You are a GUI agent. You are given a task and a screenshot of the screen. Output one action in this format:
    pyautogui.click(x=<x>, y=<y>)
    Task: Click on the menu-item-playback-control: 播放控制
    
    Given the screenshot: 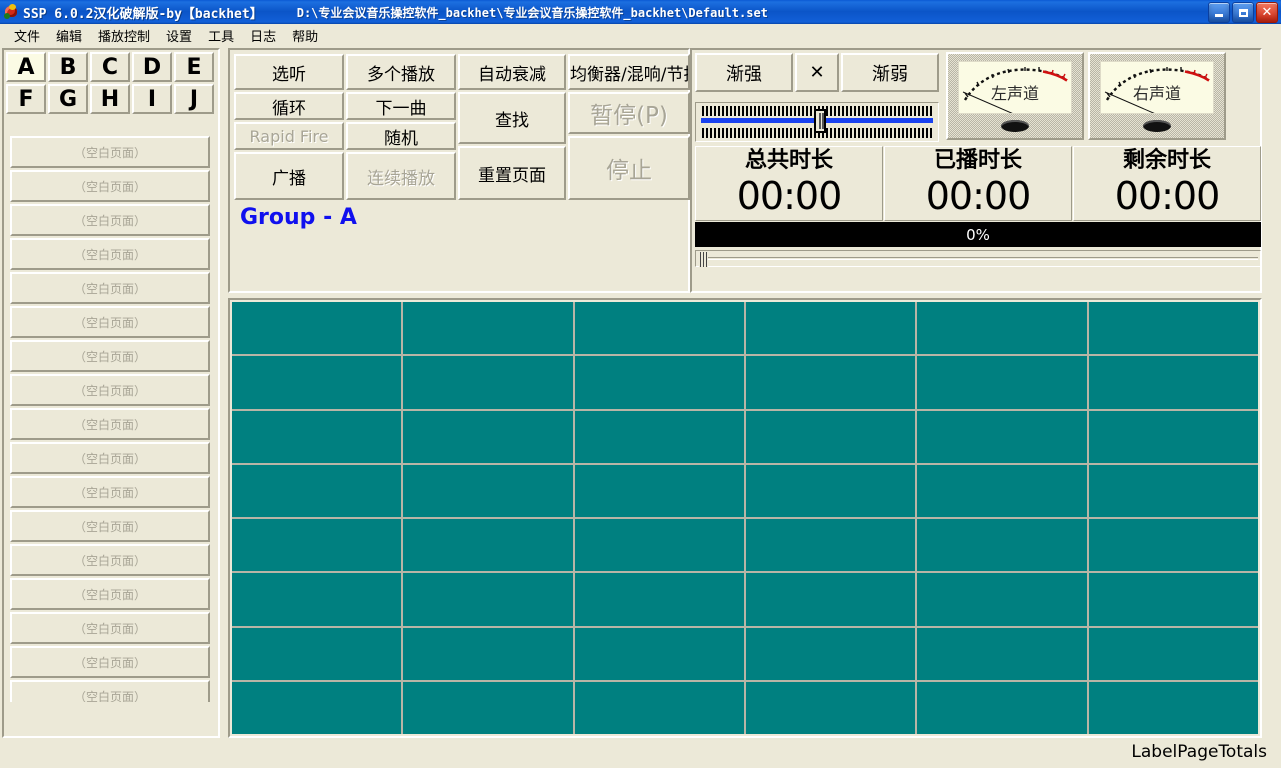 What is the action you would take?
    pyautogui.click(x=124, y=35)
    